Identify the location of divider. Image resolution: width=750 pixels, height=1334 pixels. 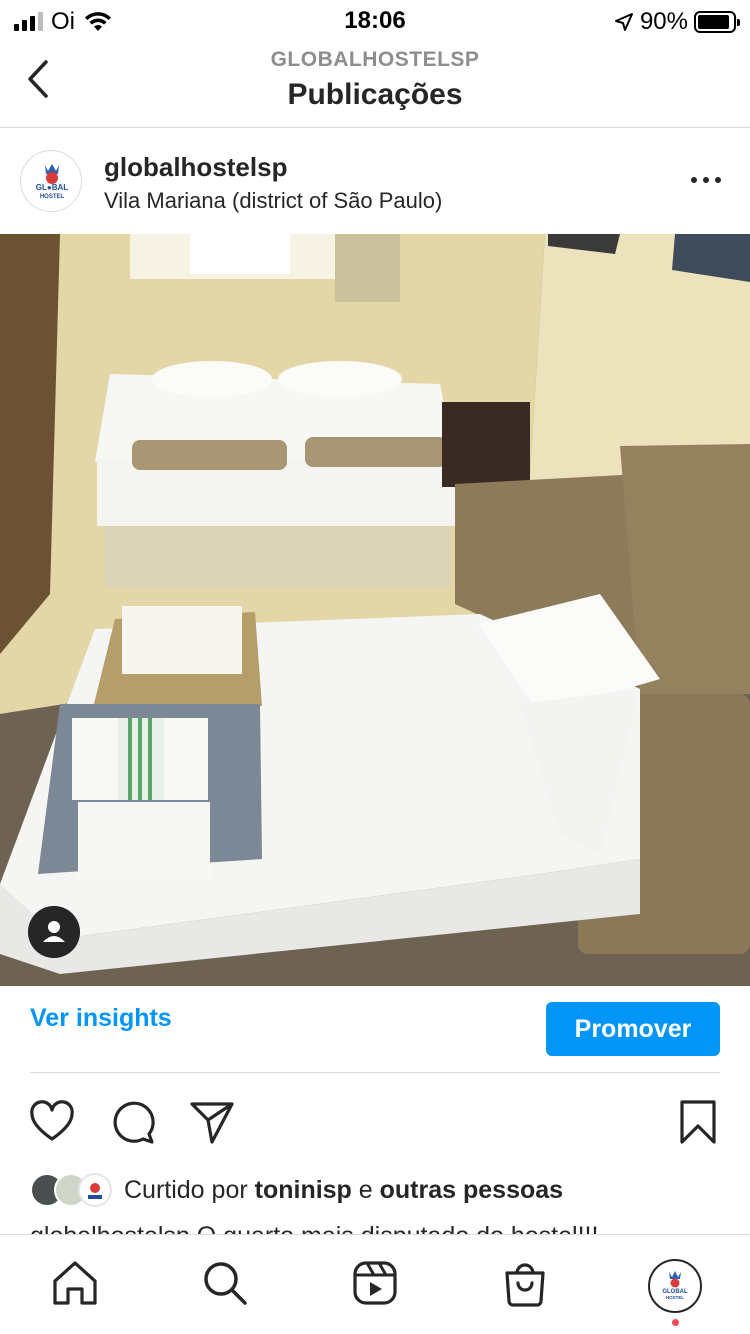
(375, 1072).